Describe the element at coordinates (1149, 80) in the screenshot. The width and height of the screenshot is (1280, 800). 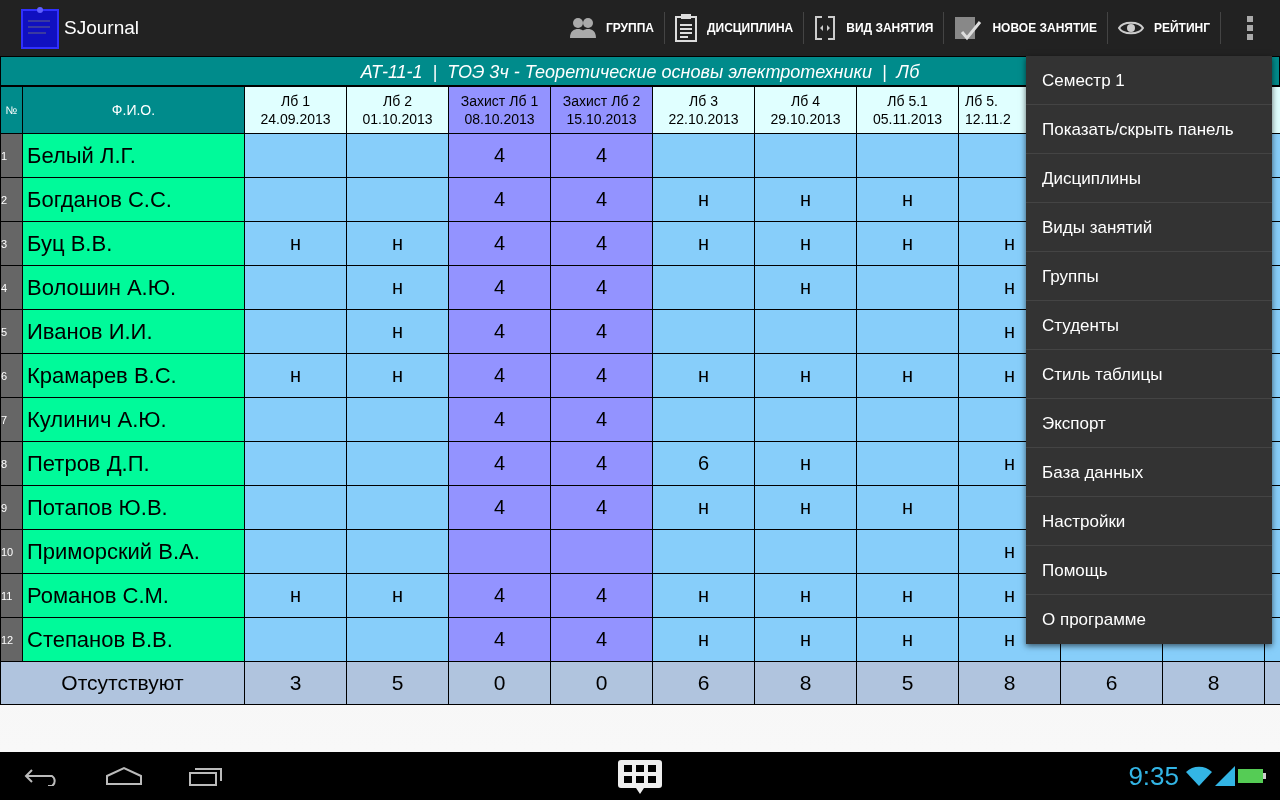
I see `menu-item: Семестр 1` at that location.